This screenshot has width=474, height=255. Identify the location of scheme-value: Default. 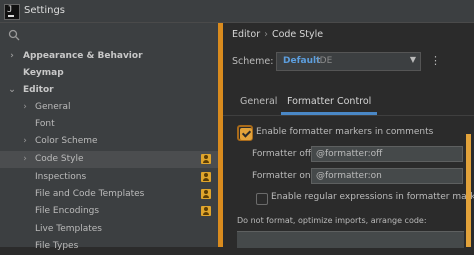
(302, 61).